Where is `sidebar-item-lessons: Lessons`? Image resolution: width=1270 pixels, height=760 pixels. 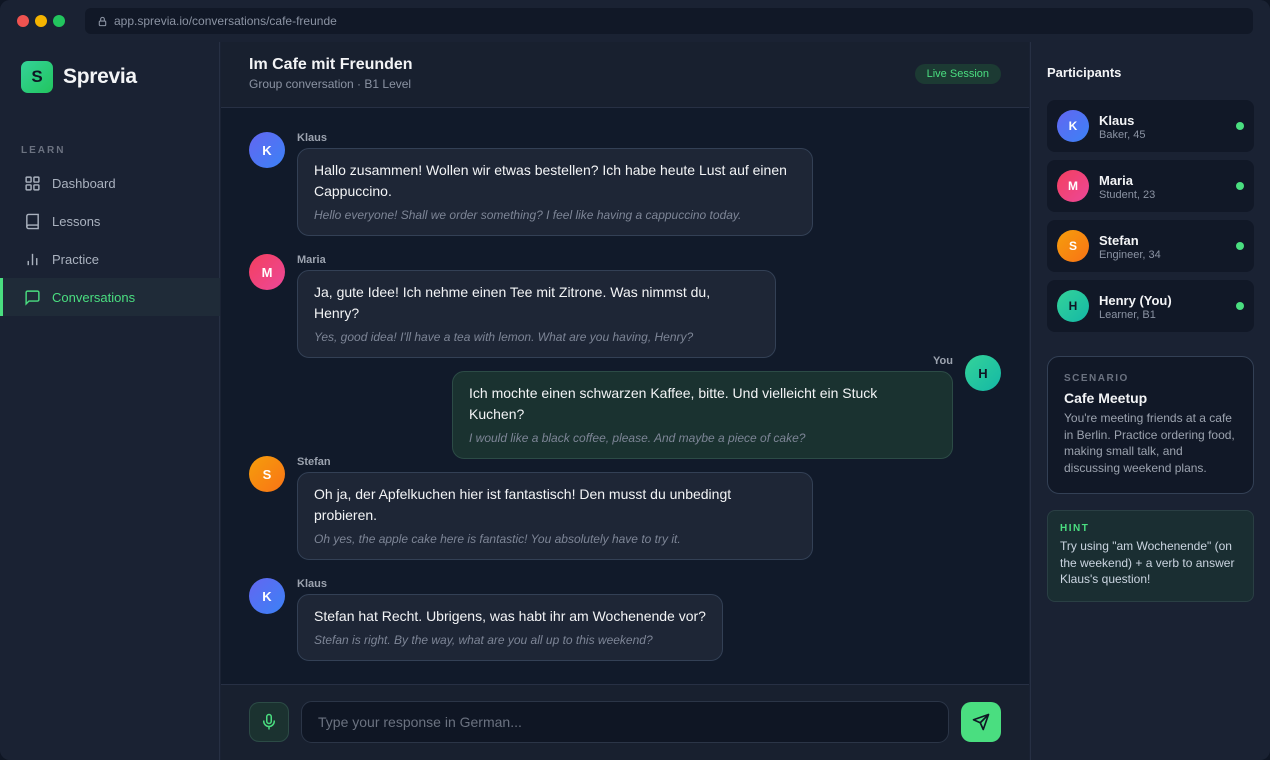
sidebar-item-lessons: Lessons is located at coordinates (110, 221).